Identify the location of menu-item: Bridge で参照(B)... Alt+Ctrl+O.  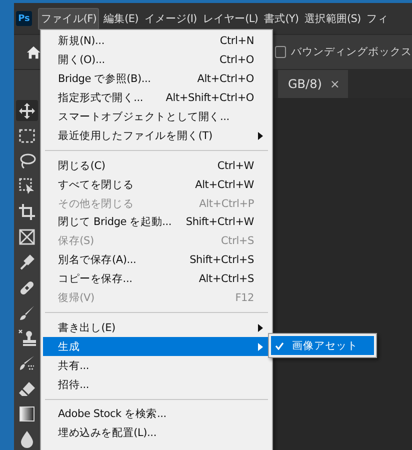
(156, 79).